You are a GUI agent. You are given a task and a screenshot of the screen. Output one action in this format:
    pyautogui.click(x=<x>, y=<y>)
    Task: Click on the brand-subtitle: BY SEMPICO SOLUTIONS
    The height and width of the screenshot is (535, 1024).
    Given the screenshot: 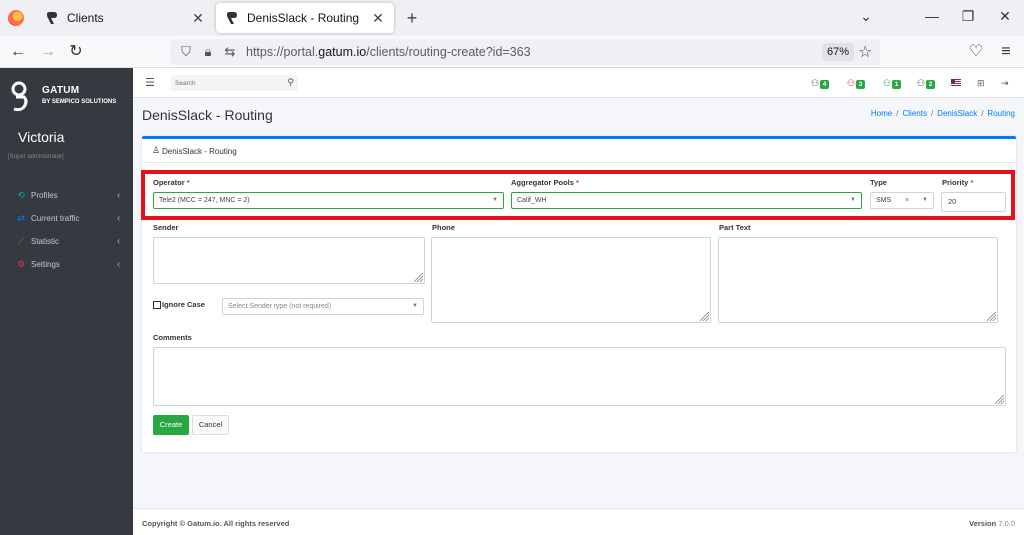 What is the action you would take?
    pyautogui.click(x=79, y=102)
    